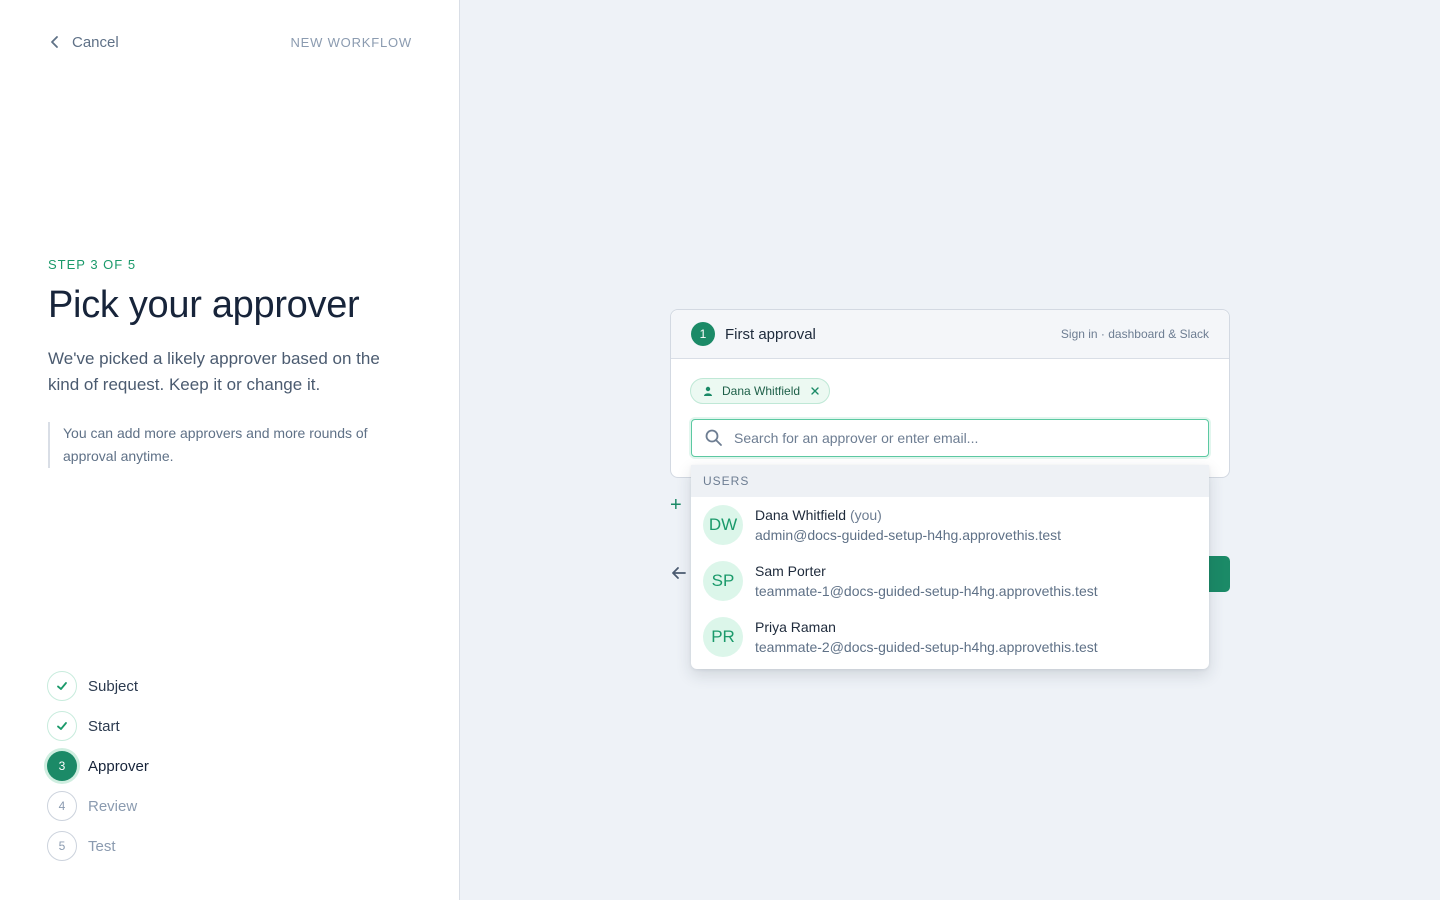 This screenshot has width=1440, height=900. What do you see at coordinates (1134, 334) in the screenshot?
I see `round-meta: Sign in · dashboard & Slack` at bounding box center [1134, 334].